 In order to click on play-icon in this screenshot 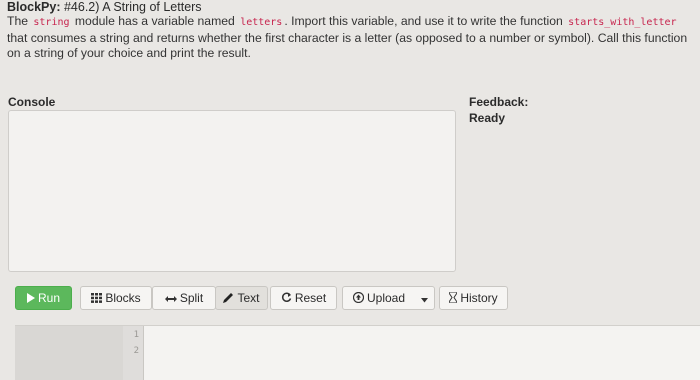, I will do `click(30, 299)`.